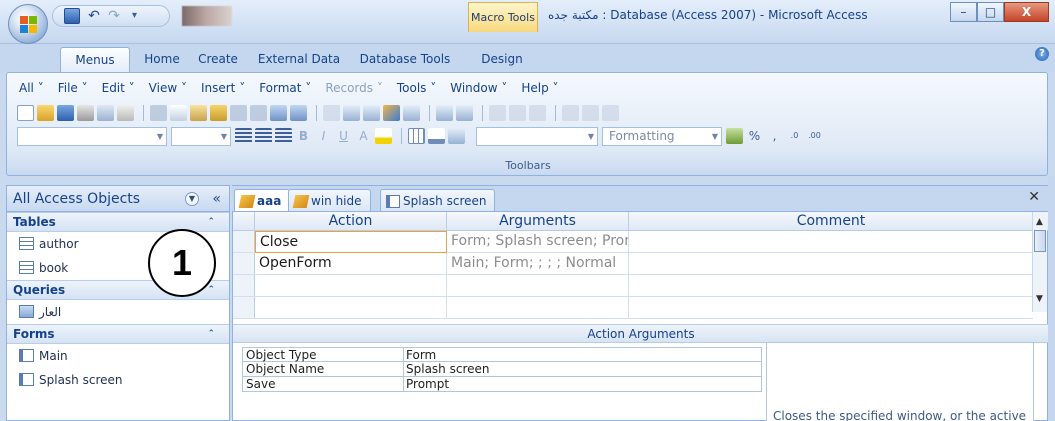 Image resolution: width=1055 pixels, height=421 pixels. What do you see at coordinates (243, 136) in the screenshot?
I see `align-left-icon` at bounding box center [243, 136].